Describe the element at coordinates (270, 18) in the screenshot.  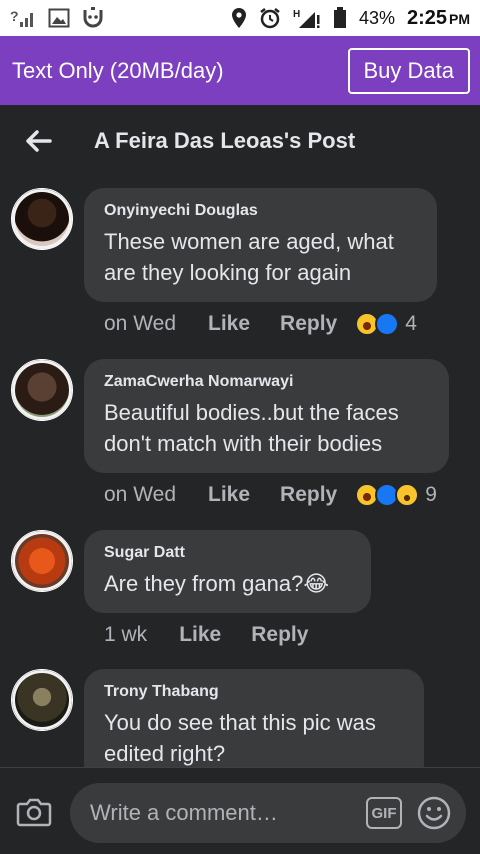
I see `alarm-icon` at that location.